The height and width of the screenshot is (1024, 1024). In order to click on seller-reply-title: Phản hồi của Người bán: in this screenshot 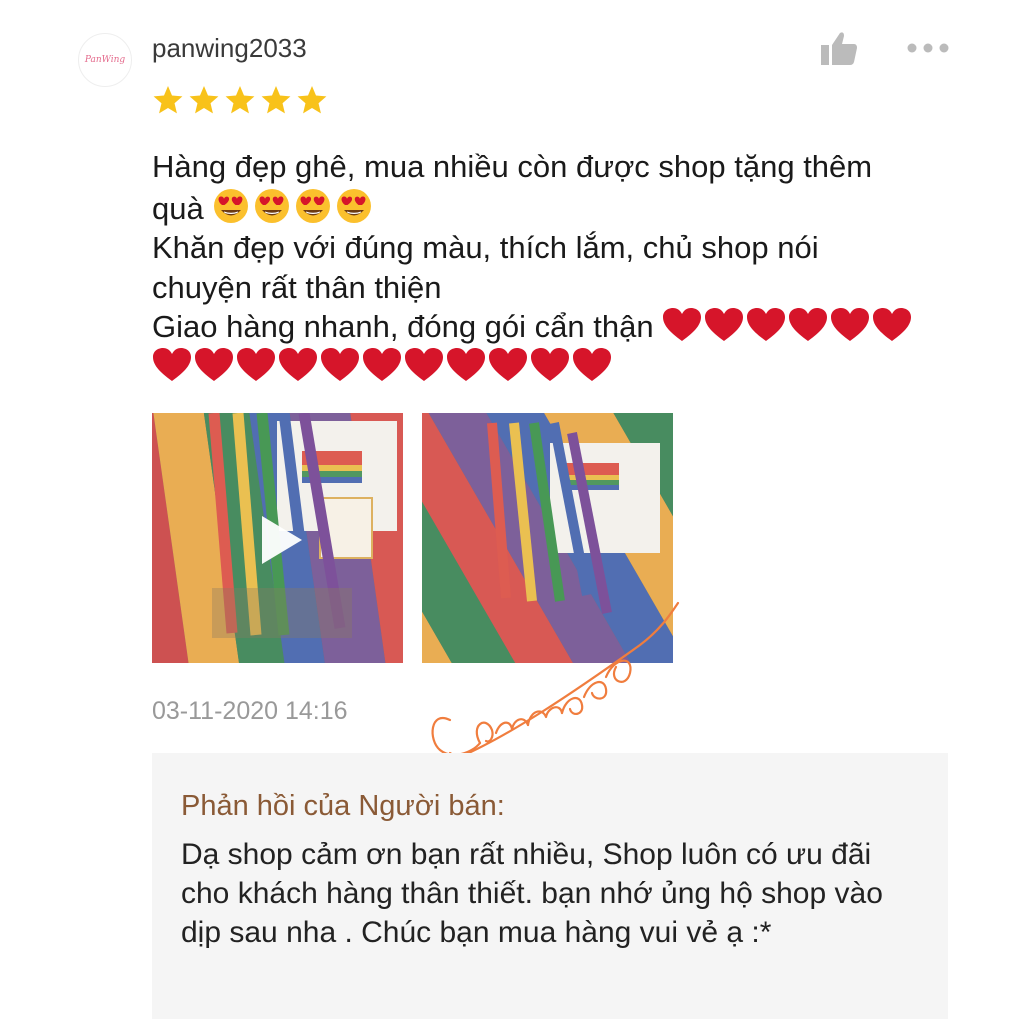, I will do `click(343, 806)`.